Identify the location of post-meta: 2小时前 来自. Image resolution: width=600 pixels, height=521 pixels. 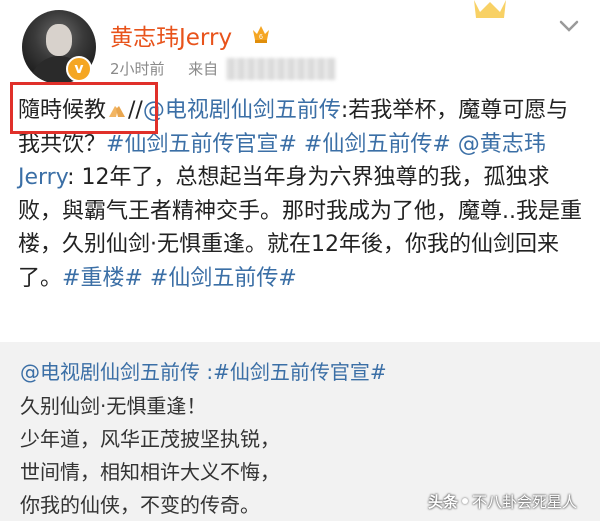
(164, 68).